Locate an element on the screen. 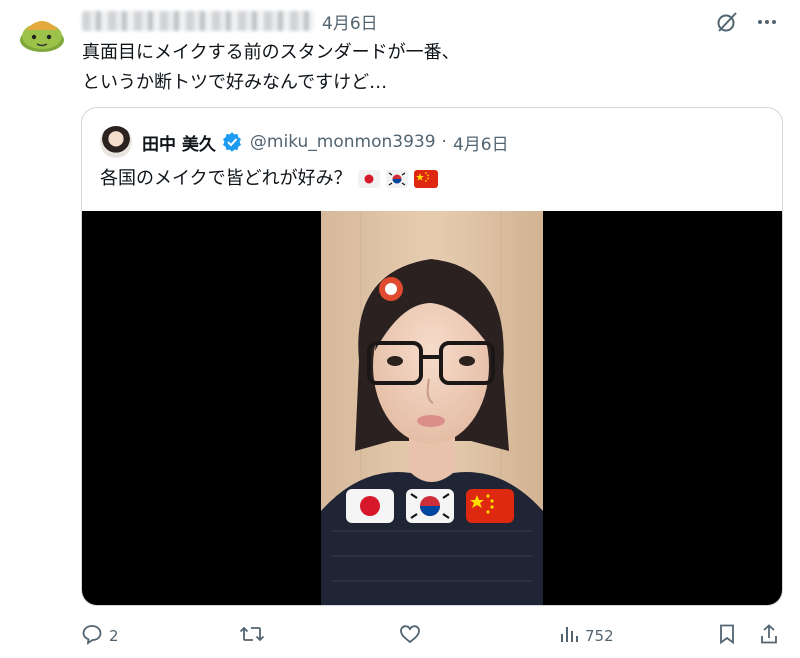 The image size is (800, 658). share-icon is located at coordinates (769, 636).